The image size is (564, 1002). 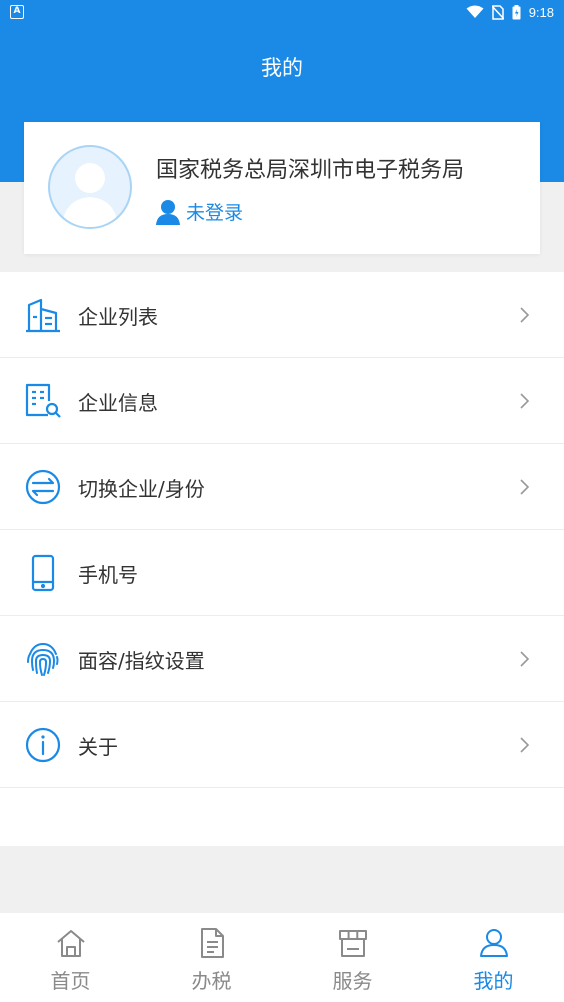 I want to click on tab-label: 办税, so click(x=211, y=981).